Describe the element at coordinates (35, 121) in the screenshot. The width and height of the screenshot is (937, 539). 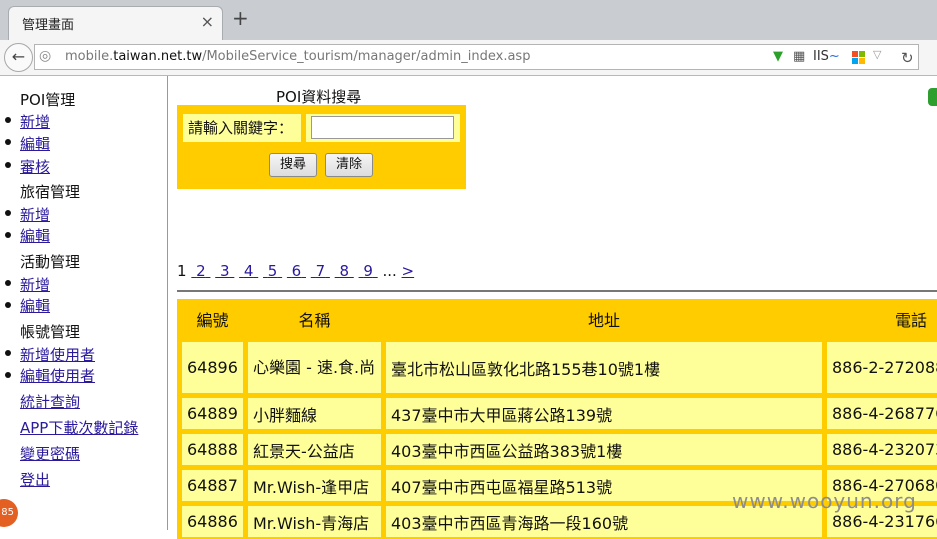
I see `poi-add-link: 新增` at that location.